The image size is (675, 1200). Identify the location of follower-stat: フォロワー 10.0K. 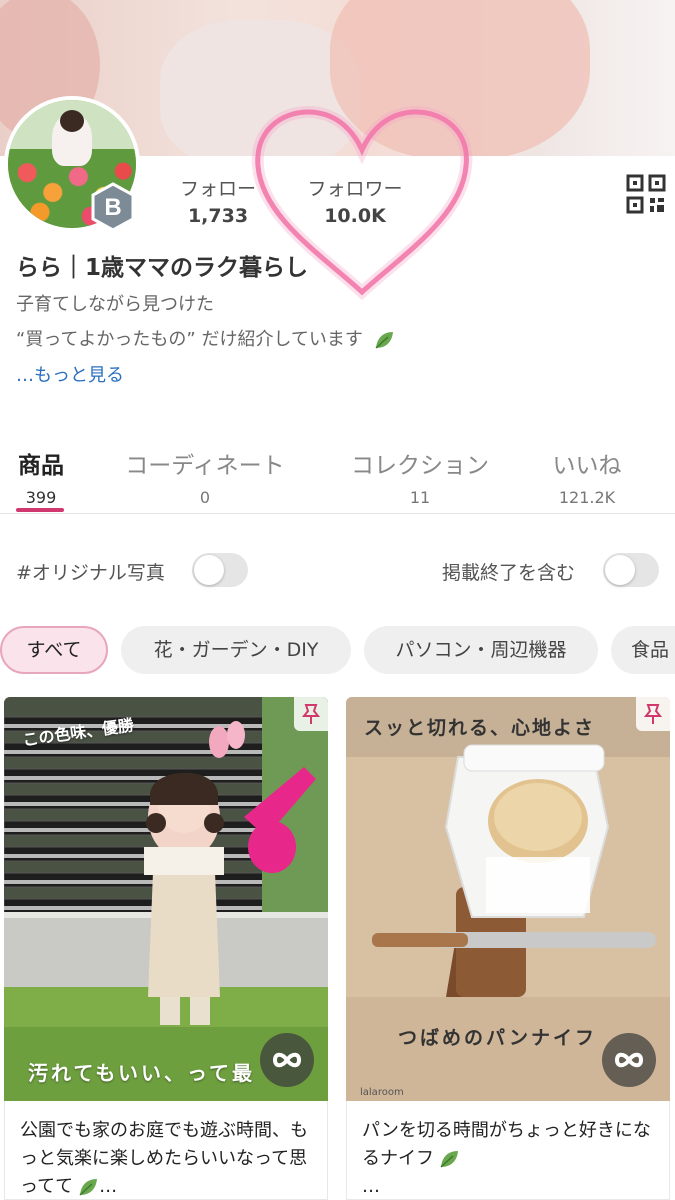
(355, 200).